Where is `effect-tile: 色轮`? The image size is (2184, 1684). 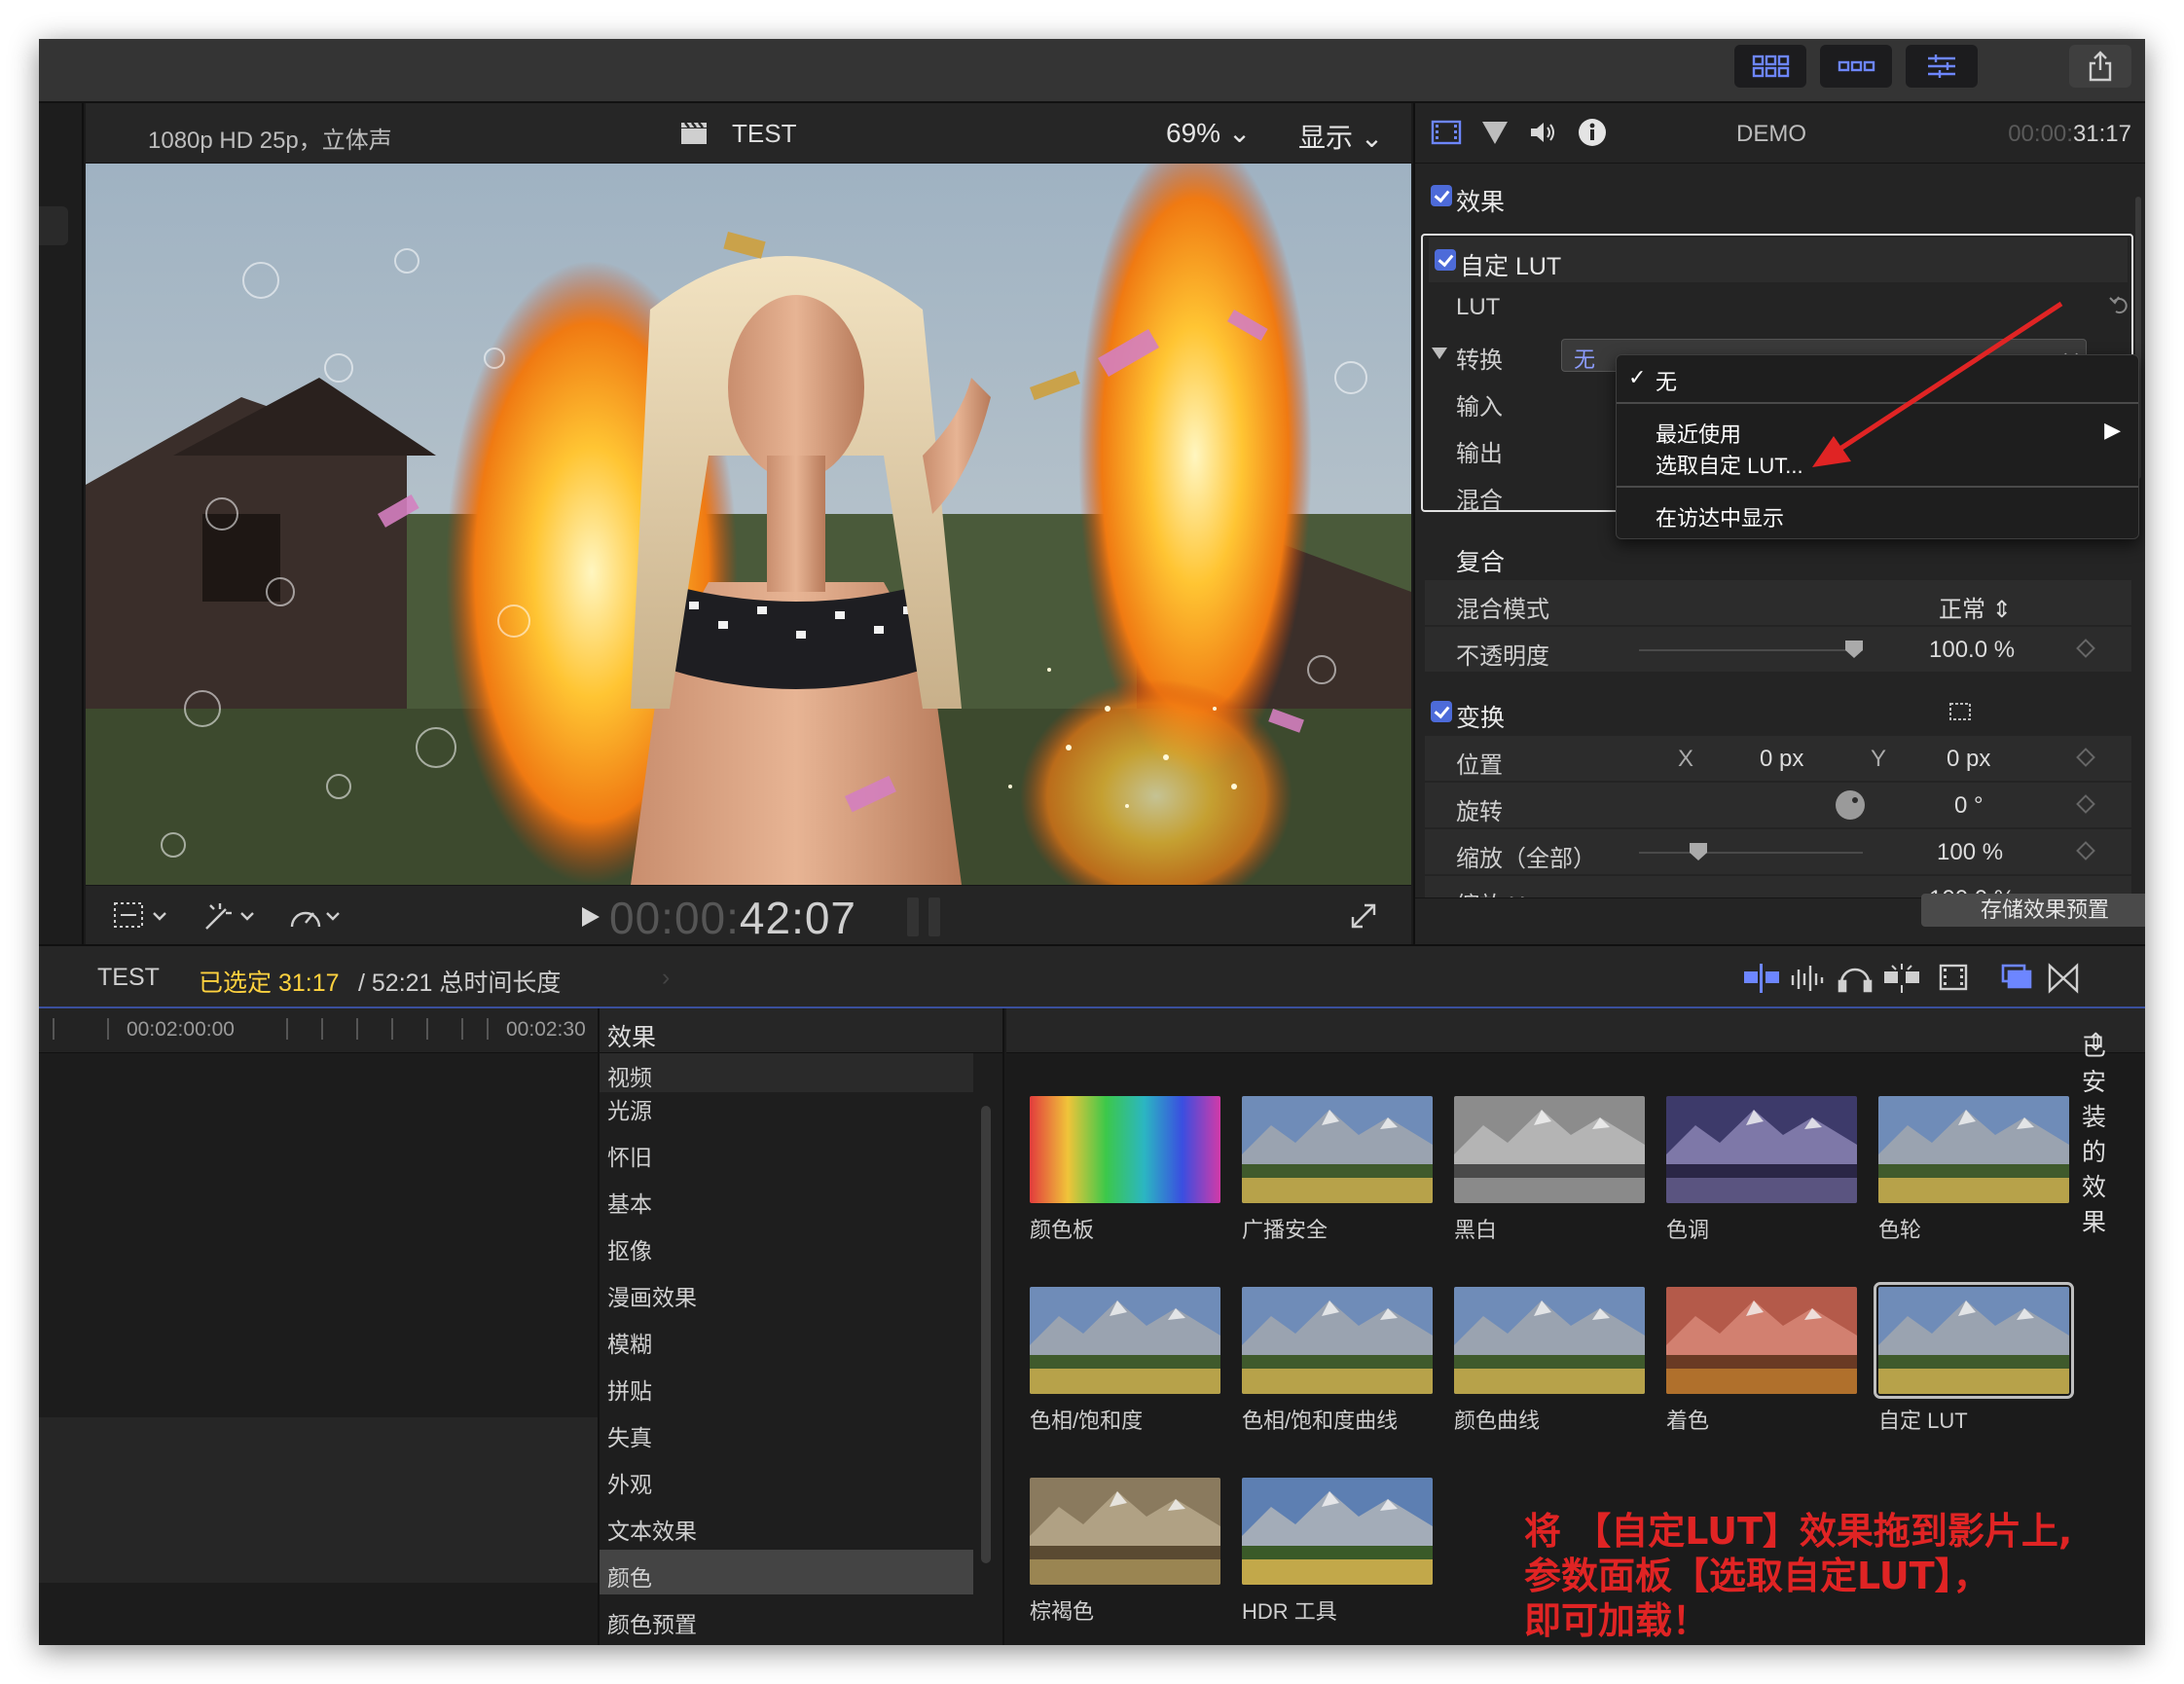
effect-tile: 色轮 is located at coordinates (1973, 1170).